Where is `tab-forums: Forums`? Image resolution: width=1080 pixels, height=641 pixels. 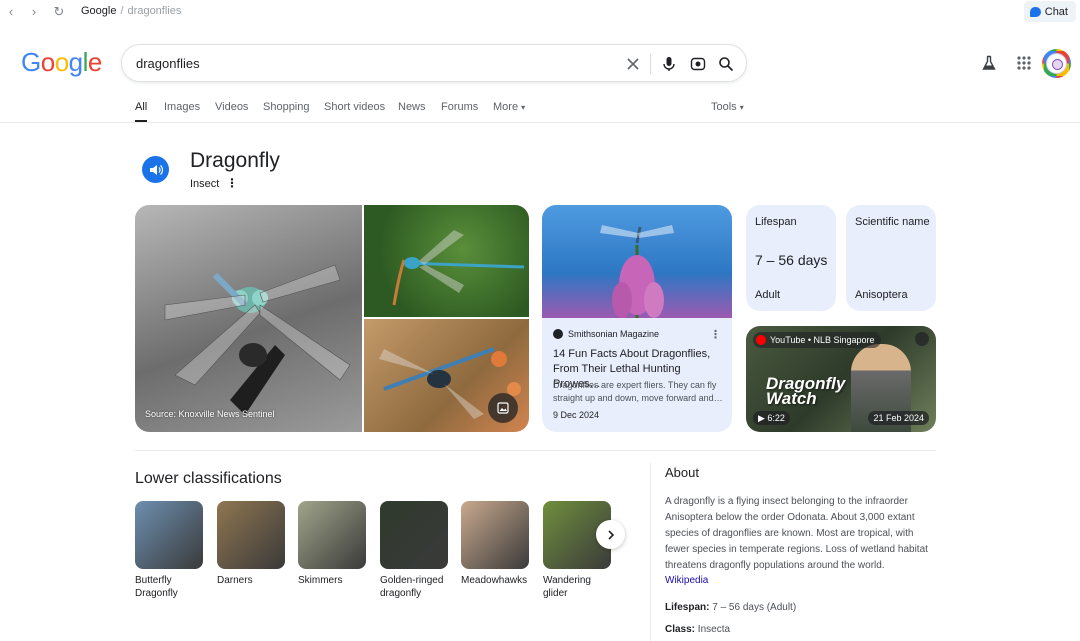
tab-forums: Forums is located at coordinates (459, 107).